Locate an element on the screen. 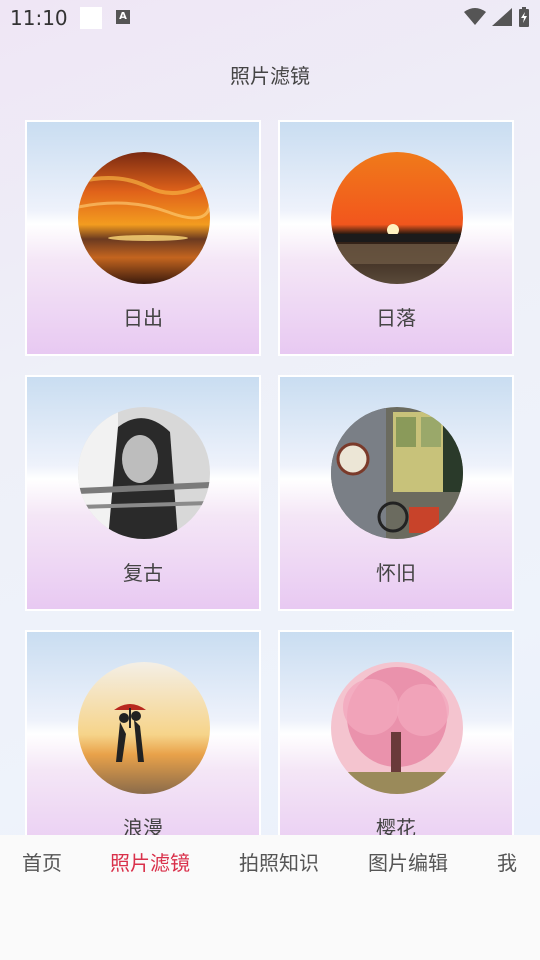 This screenshot has width=540, height=960. nav-home: 首页 is located at coordinates (42, 861).